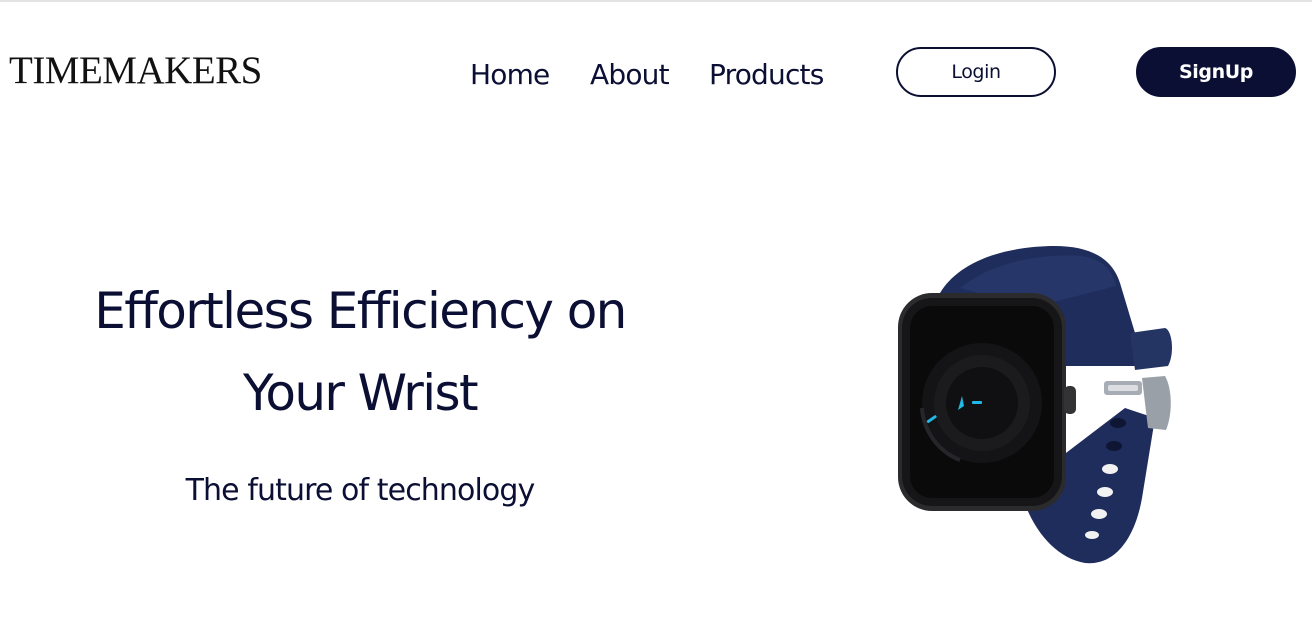 Image resolution: width=1312 pixels, height=633 pixels. I want to click on signup-button: SignUp, so click(1216, 72).